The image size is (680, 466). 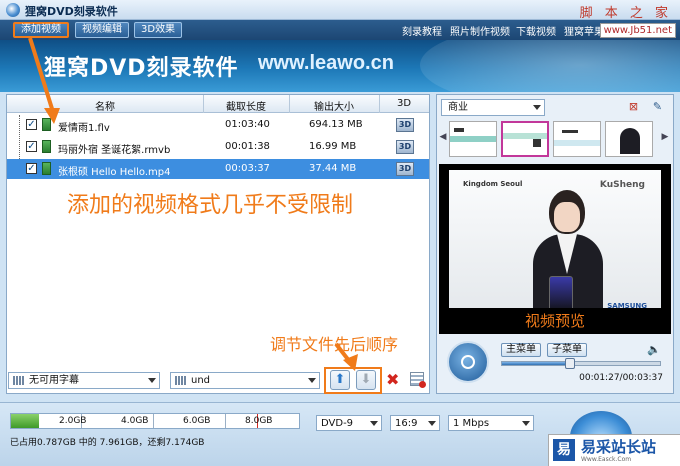 I want to click on disc-type-select: DVD-9, so click(x=349, y=423).